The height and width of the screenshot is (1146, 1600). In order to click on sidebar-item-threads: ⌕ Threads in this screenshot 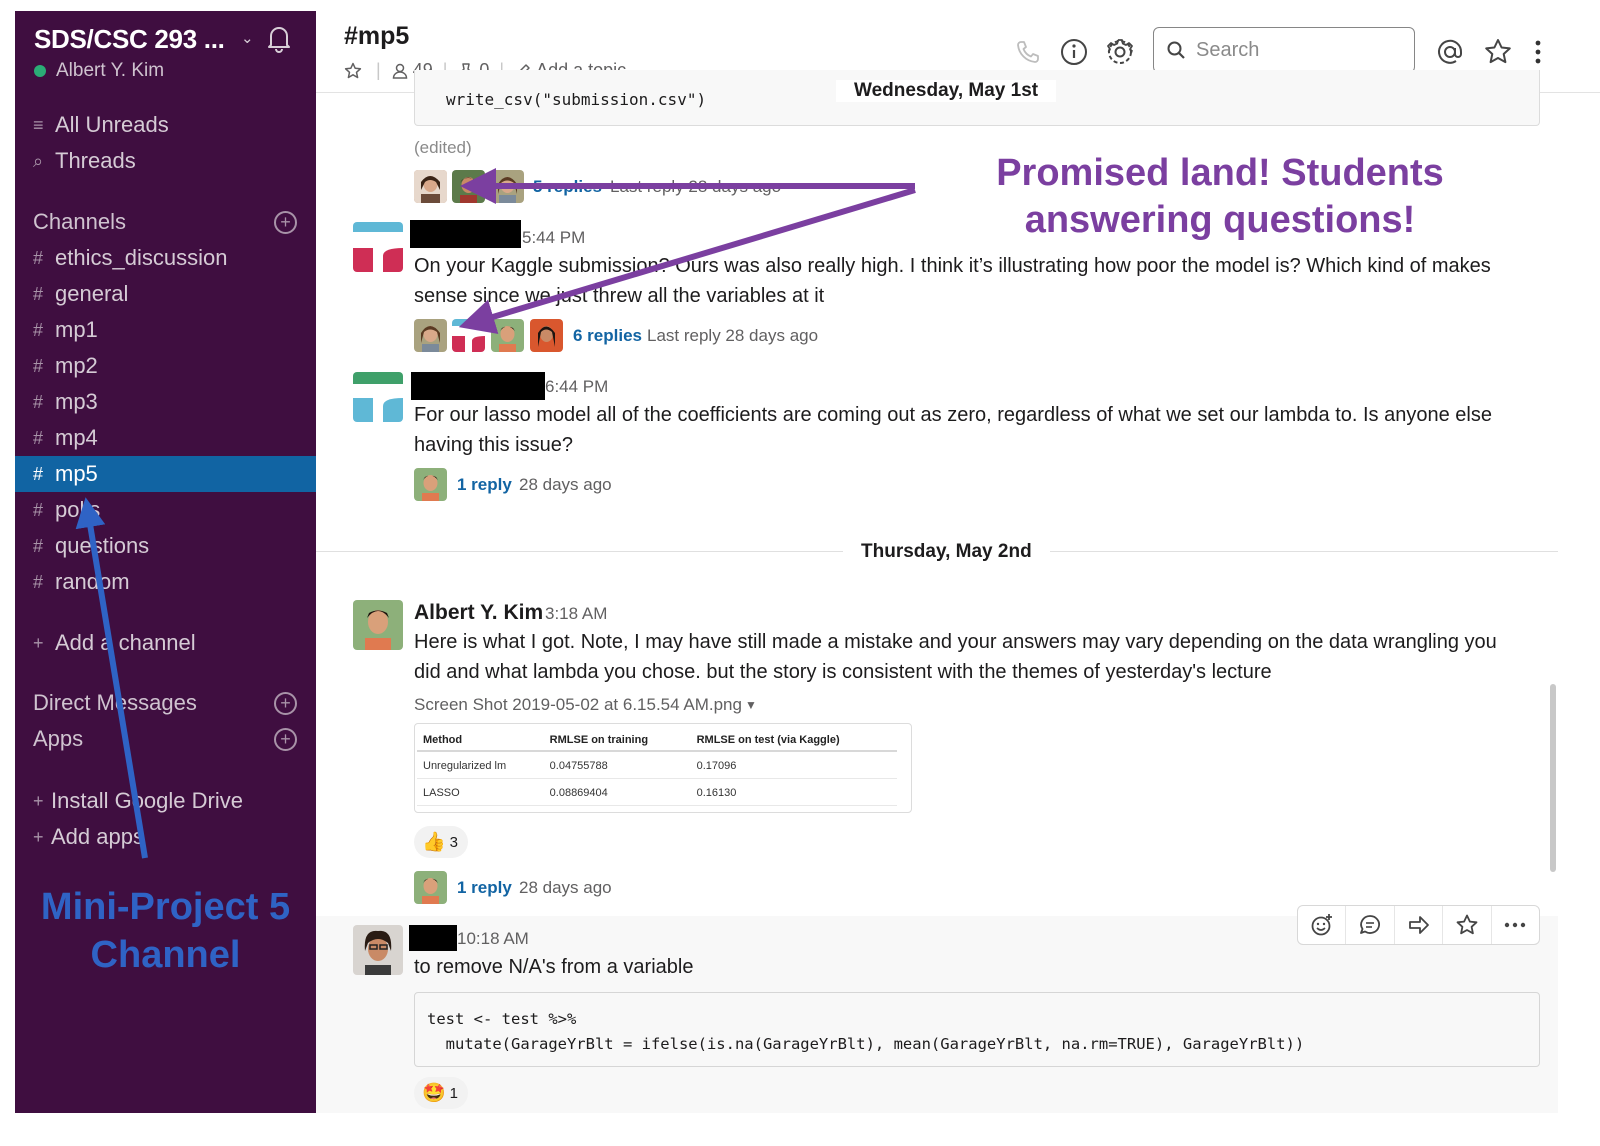, I will do `click(165, 161)`.